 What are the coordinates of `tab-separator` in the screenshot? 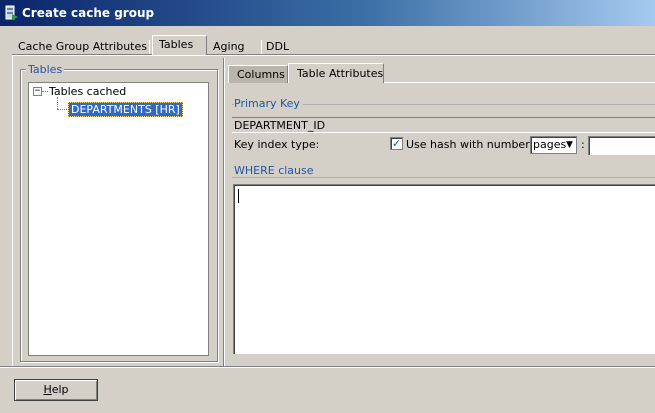 It's located at (149, 47).